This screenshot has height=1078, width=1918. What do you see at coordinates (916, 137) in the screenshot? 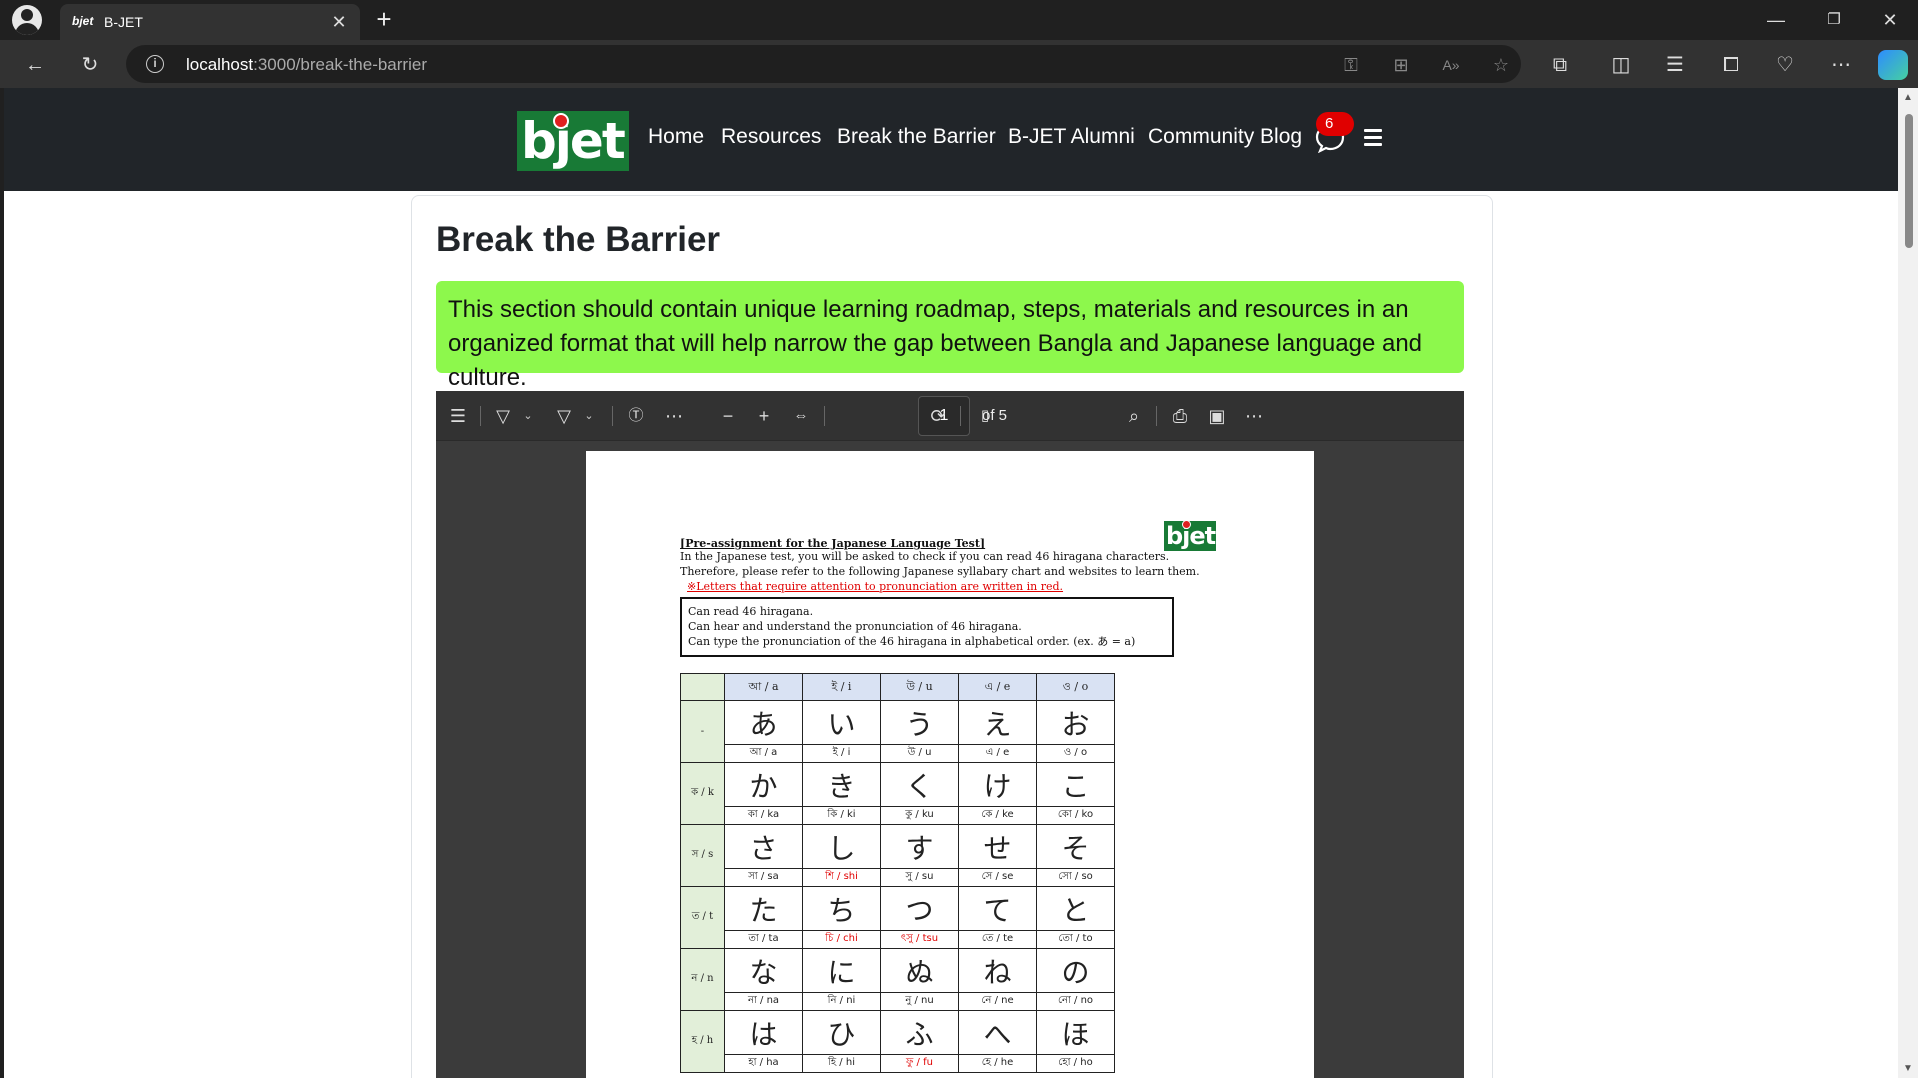
I see `nav-break-the-barrier: Break the Barrier` at bounding box center [916, 137].